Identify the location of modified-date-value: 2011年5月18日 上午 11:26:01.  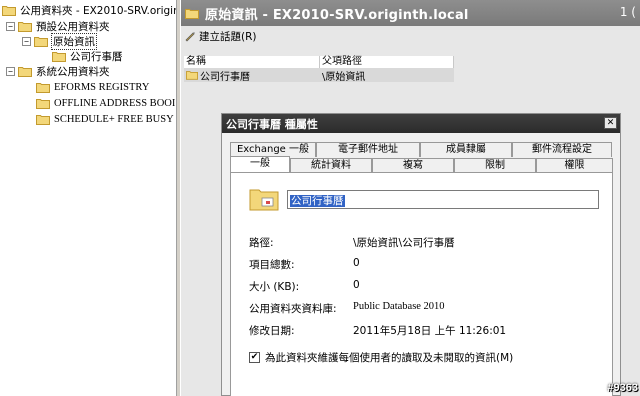
(430, 331).